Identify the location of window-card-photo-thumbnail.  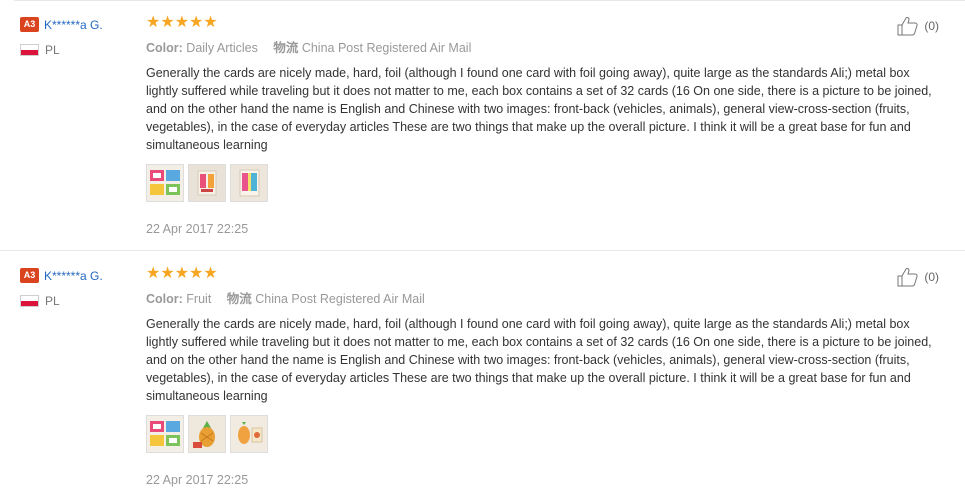
(249, 183).